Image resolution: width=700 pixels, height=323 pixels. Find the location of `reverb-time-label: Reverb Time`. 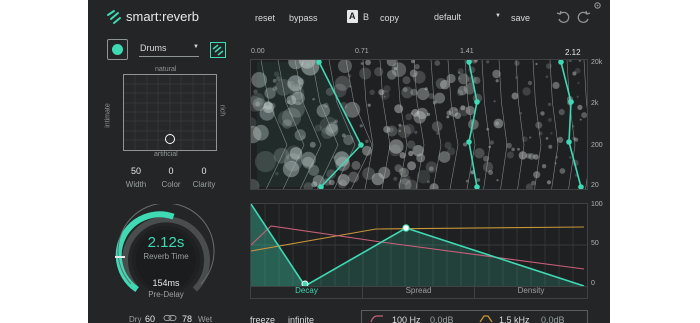

reverb-time-label: Reverb Time is located at coordinates (166, 256).